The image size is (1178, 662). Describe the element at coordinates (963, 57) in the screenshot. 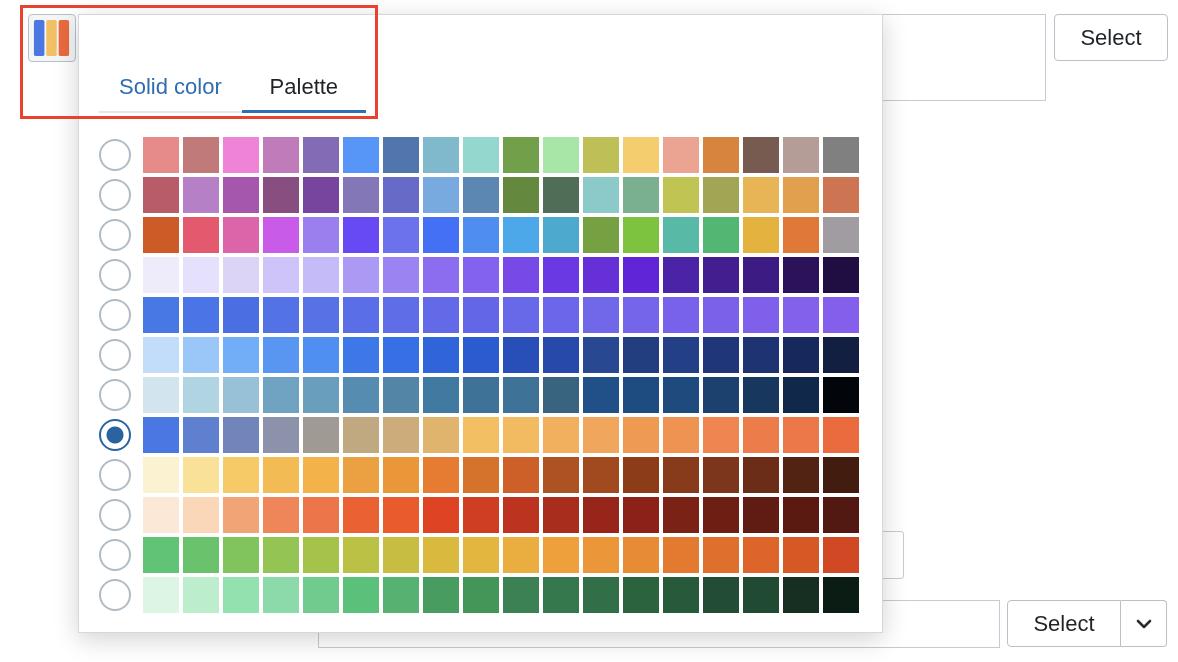

I see `text-area-field` at that location.